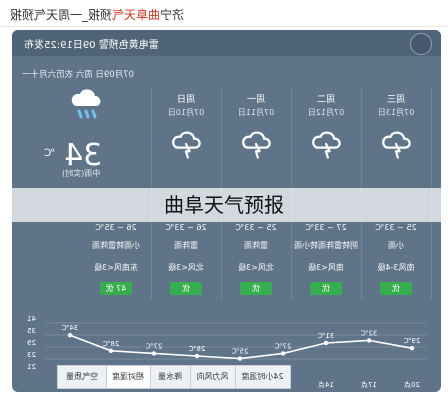 The width and height of the screenshot is (448, 400). What do you see at coordinates (368, 333) in the screenshot?
I see `temp-label: 32℃` at bounding box center [368, 333].